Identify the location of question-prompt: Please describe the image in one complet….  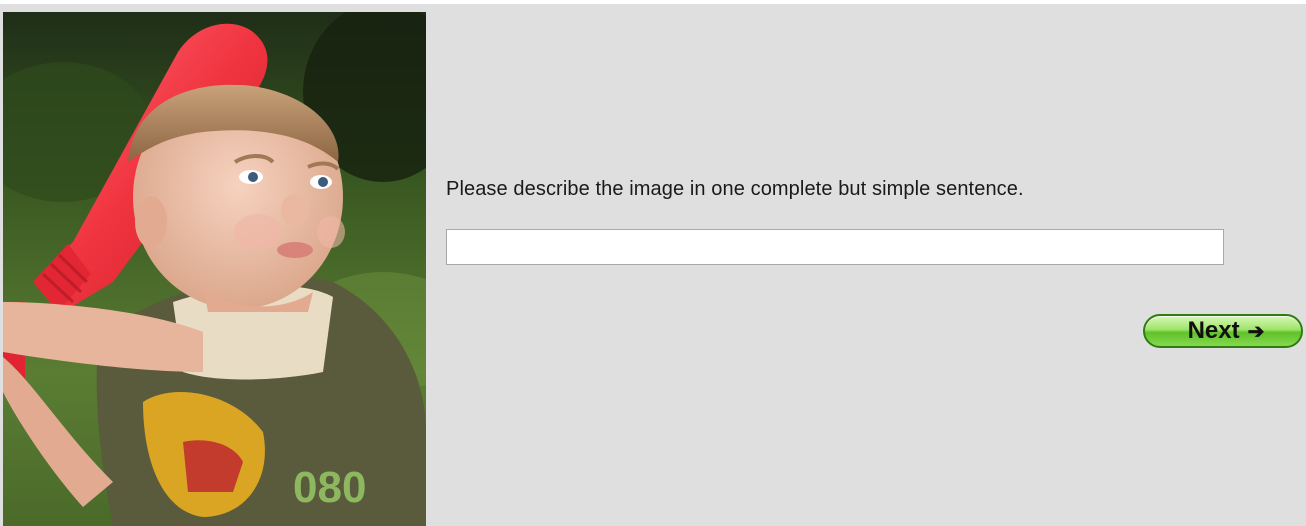
(735, 189).